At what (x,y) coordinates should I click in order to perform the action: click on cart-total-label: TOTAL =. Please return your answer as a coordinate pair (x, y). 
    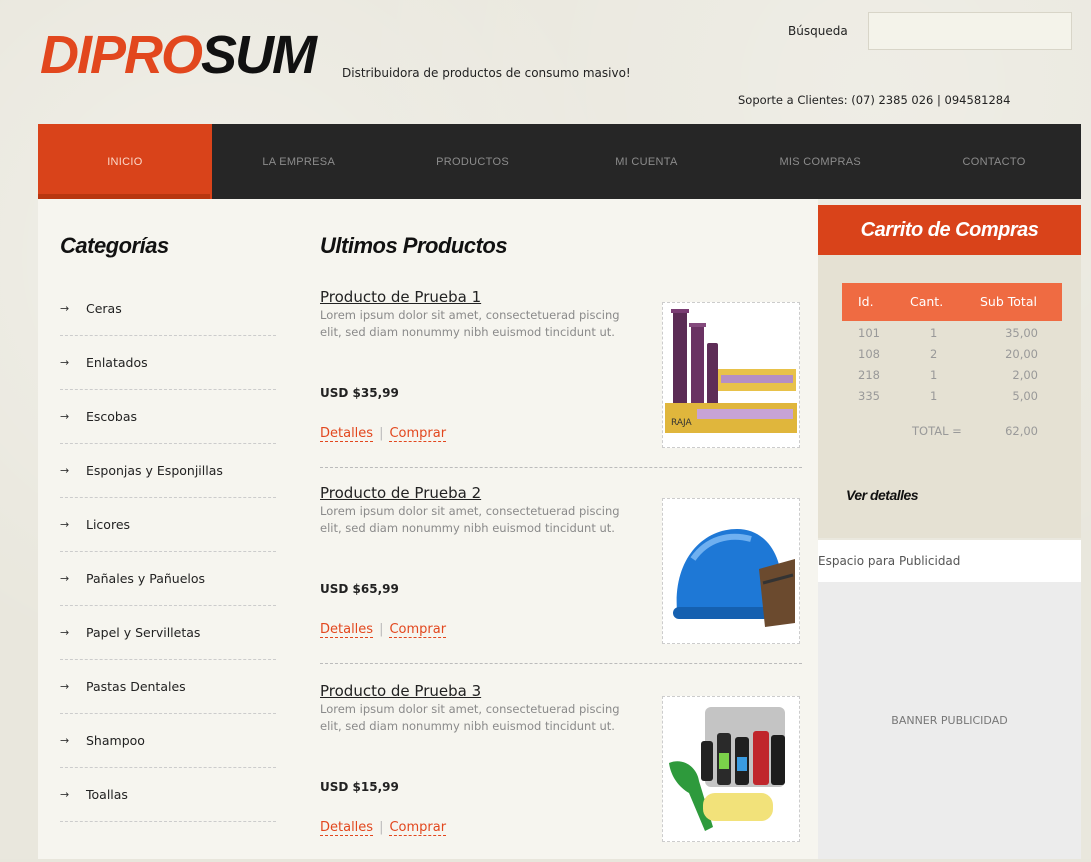
    Looking at the image, I should click on (937, 431).